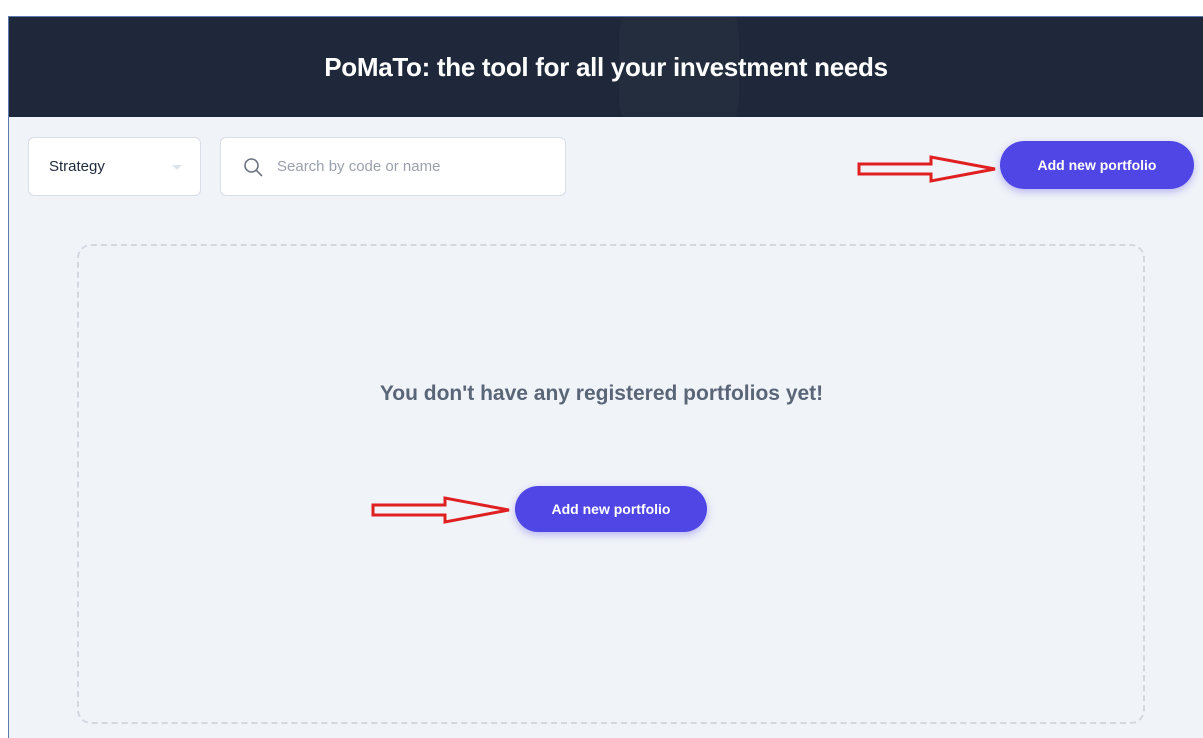  Describe the element at coordinates (177, 167) in the screenshot. I see `chevron-down-icon` at that location.